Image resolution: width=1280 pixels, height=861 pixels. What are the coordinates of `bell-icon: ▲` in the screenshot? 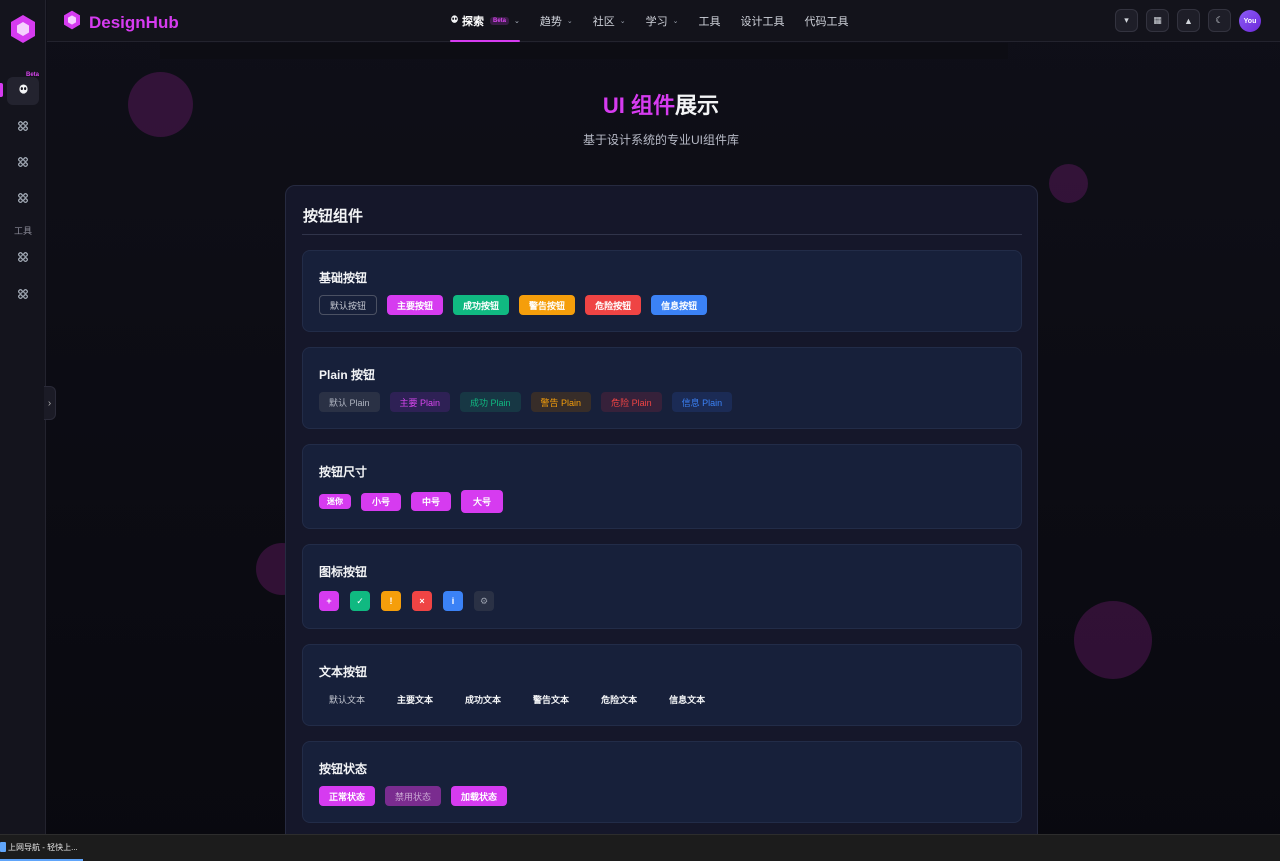 It's located at (1188, 20).